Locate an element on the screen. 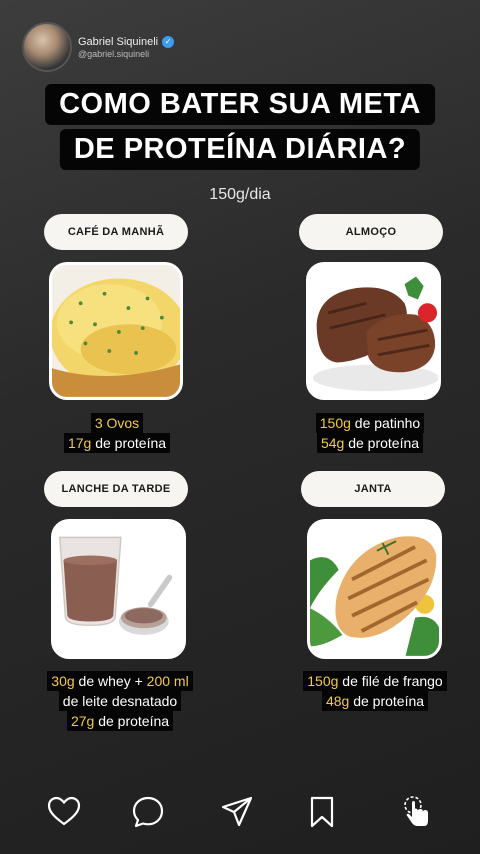 This screenshot has height=854, width=480. breakfast-amount: 3 Ovos is located at coordinates (117, 423).